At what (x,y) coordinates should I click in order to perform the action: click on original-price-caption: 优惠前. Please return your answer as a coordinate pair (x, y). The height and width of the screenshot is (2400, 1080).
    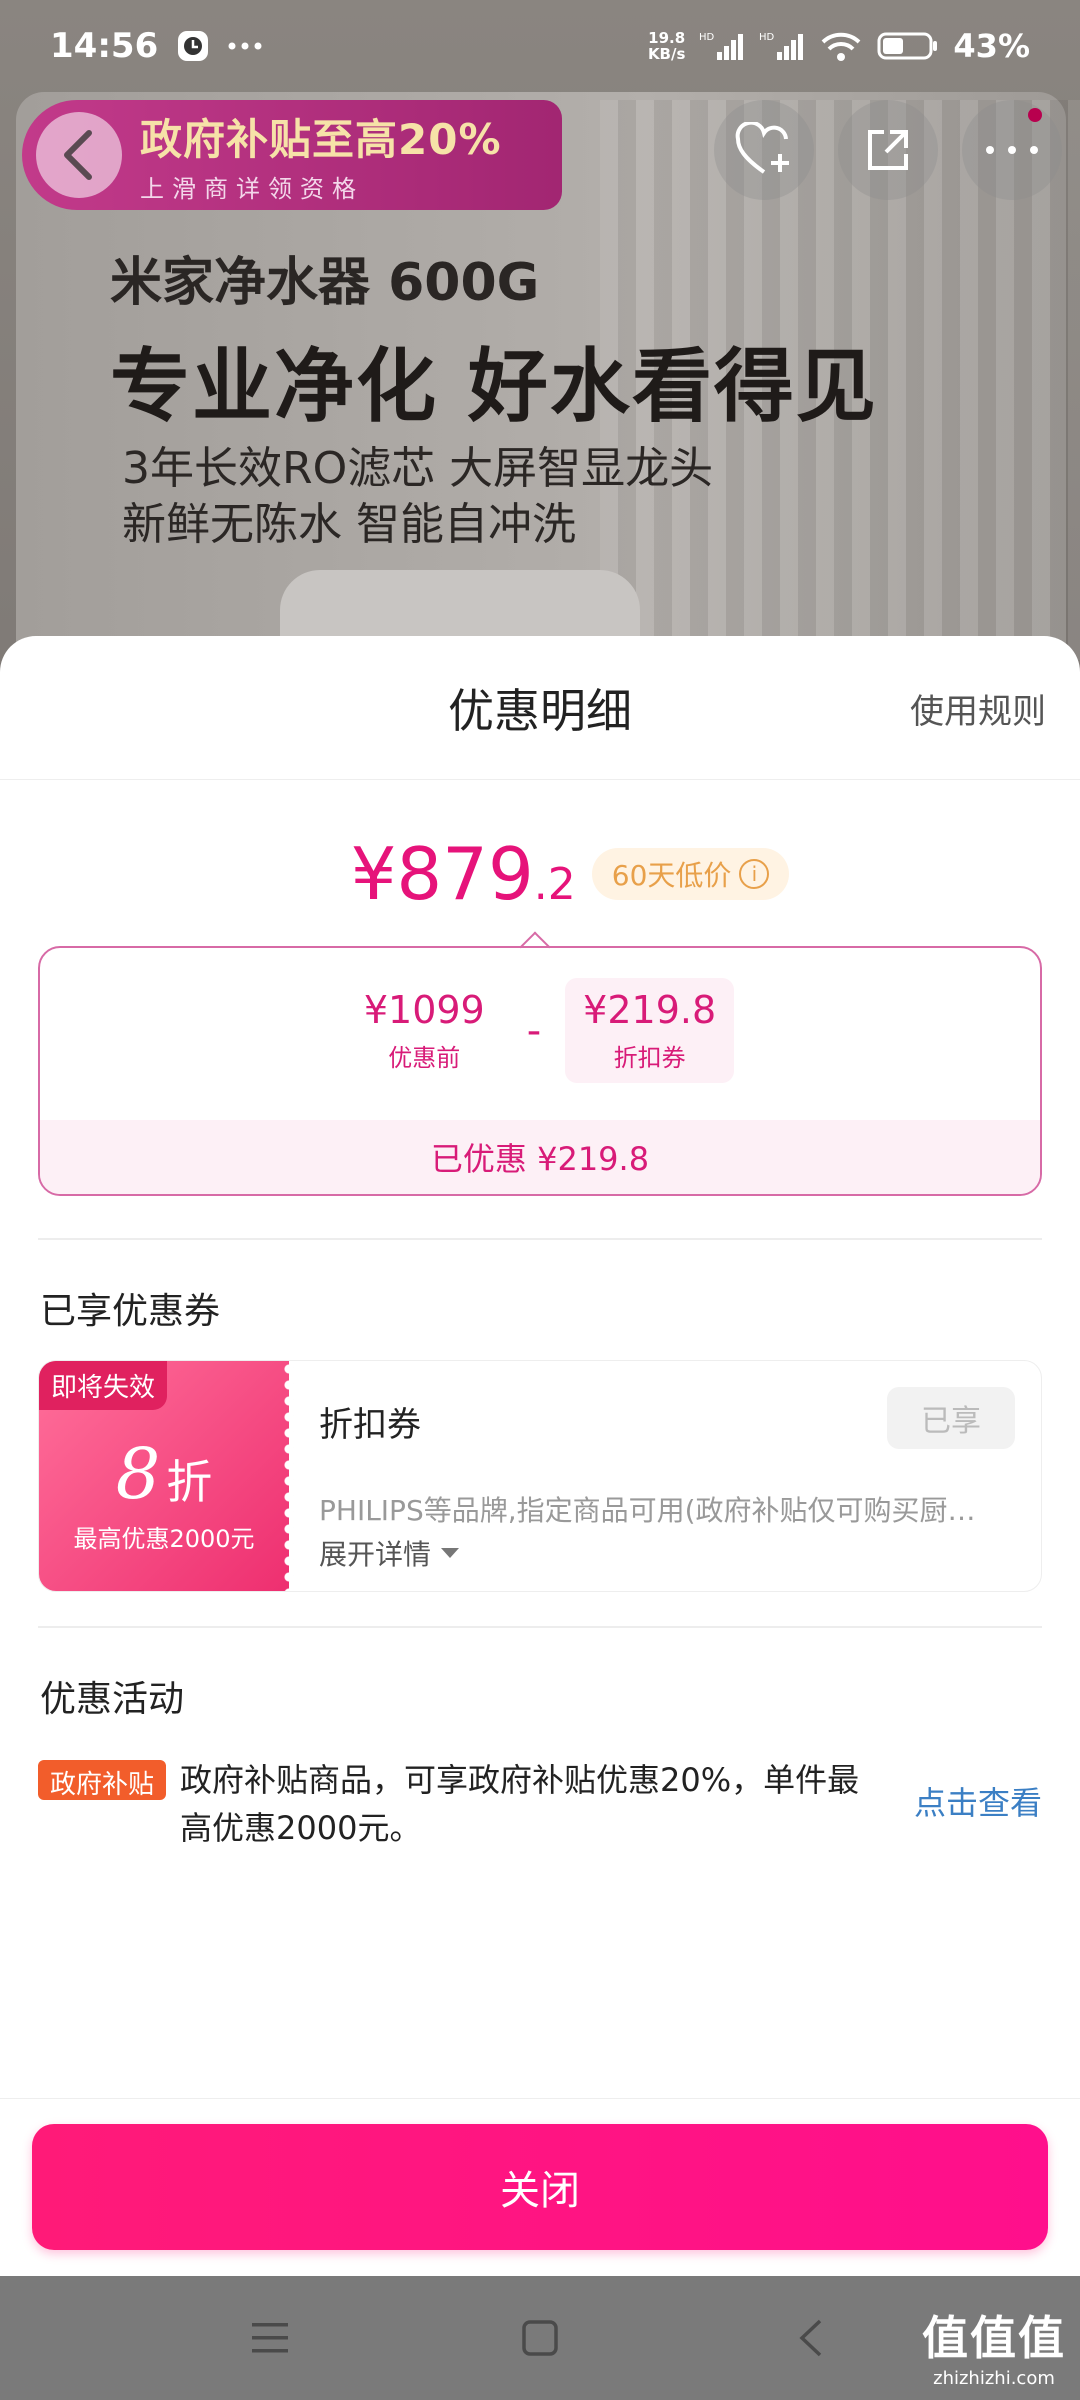
    Looking at the image, I should click on (424, 1058).